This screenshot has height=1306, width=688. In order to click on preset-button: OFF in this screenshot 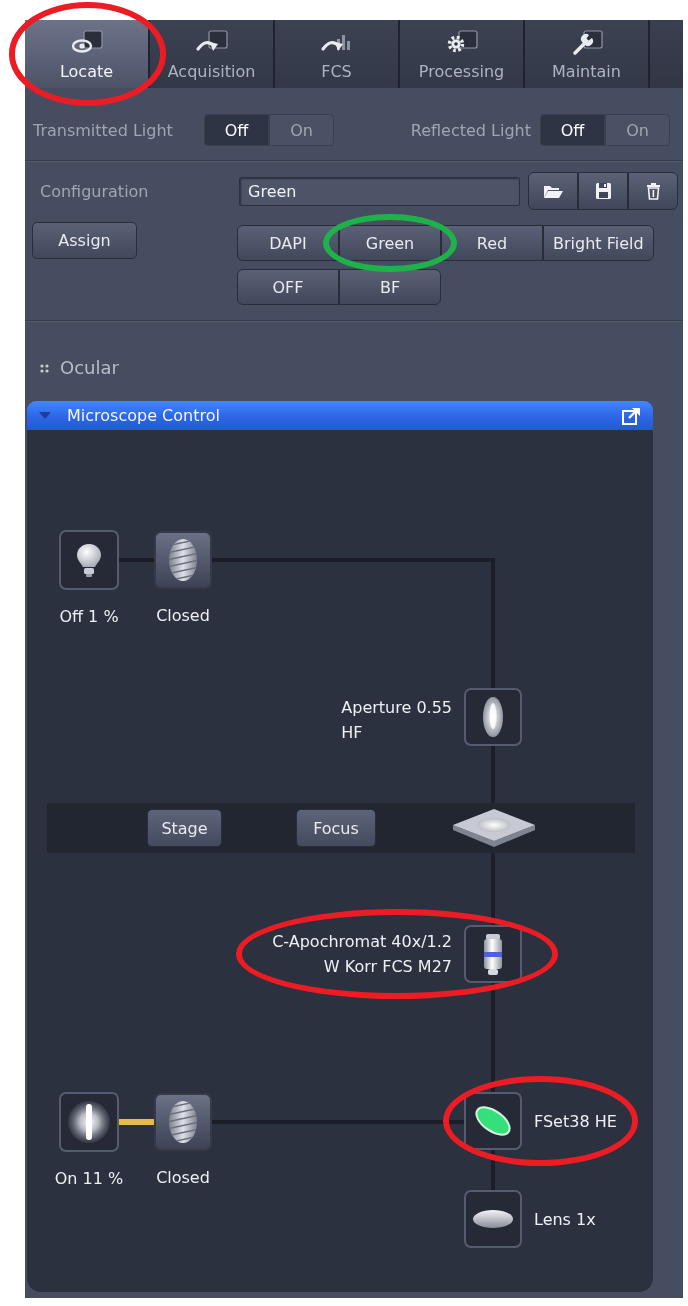, I will do `click(288, 287)`.